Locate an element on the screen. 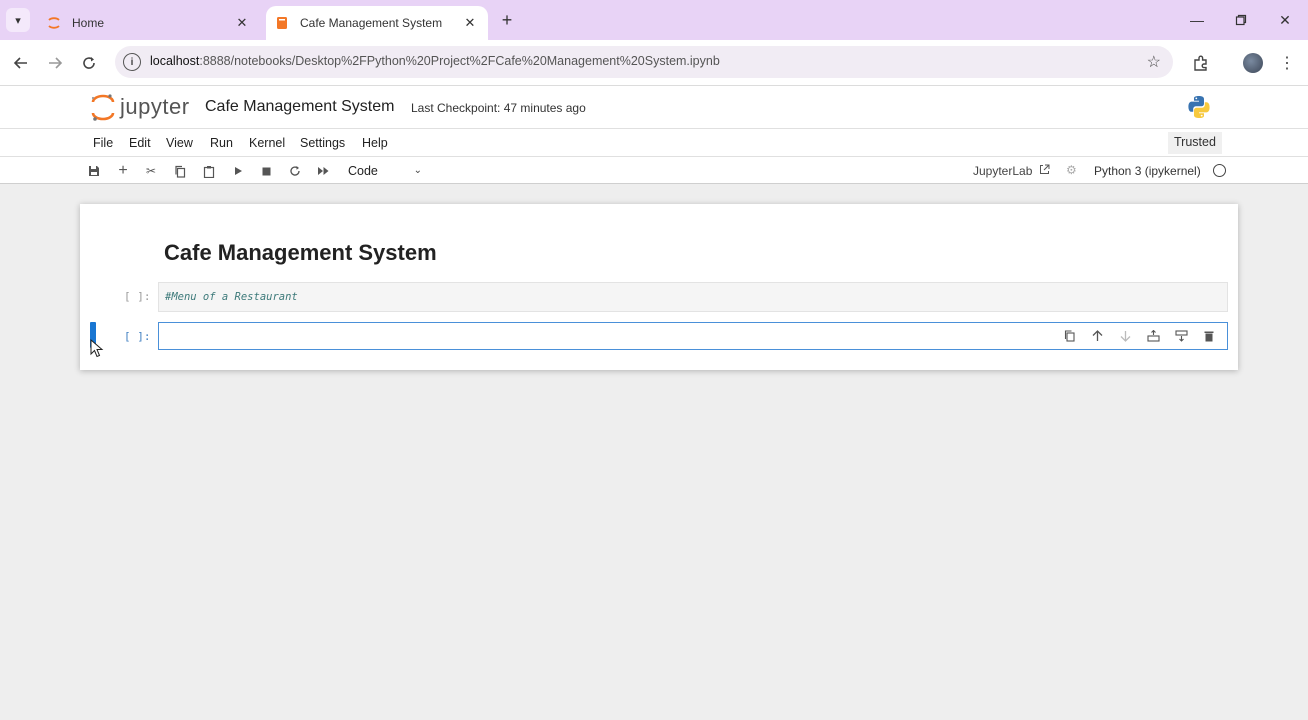 The image size is (1308, 720). bookmark-star-icon: ☆ is located at coordinates (1154, 62).